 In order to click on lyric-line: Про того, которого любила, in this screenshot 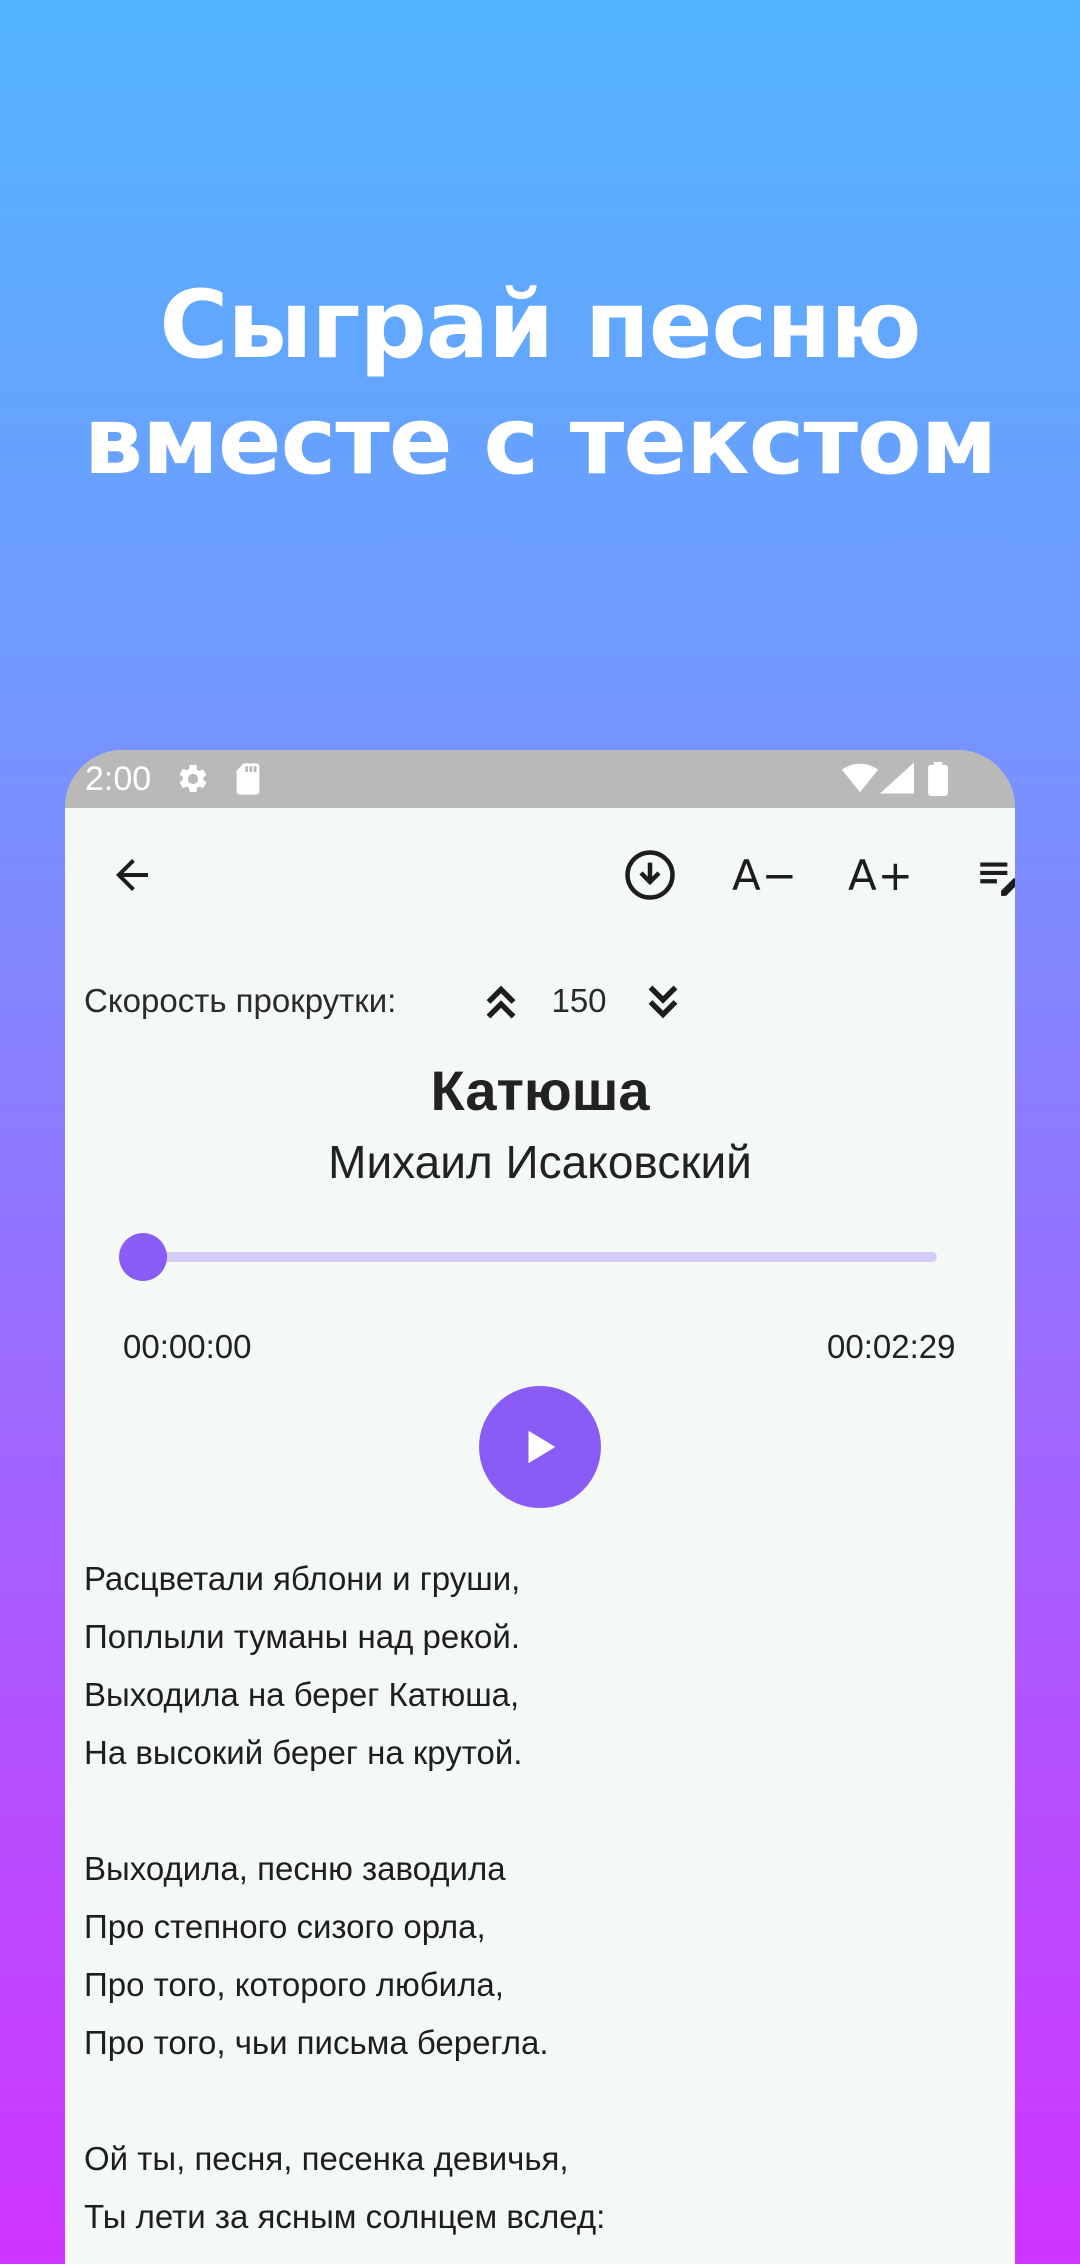, I will do `click(294, 1984)`.